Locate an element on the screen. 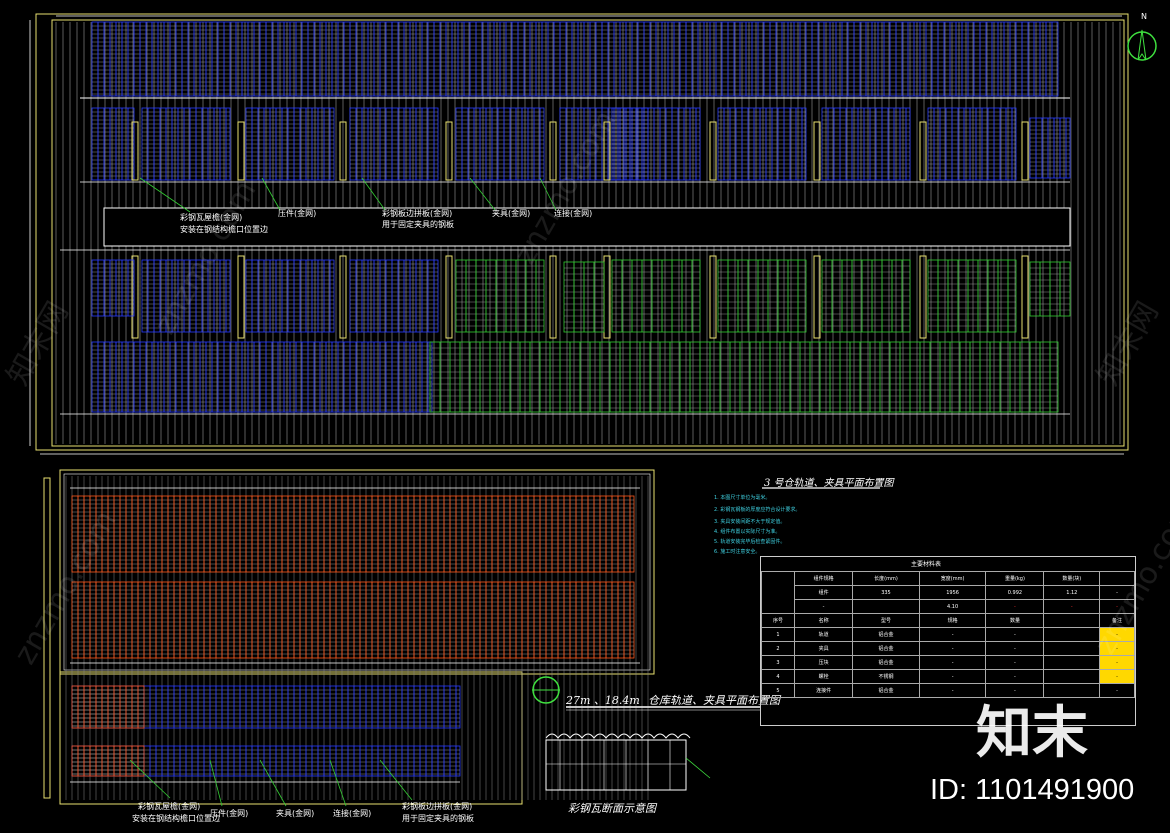 The image size is (1170, 833). top-annotation-3: 压件(金网) is located at coordinates (297, 213).